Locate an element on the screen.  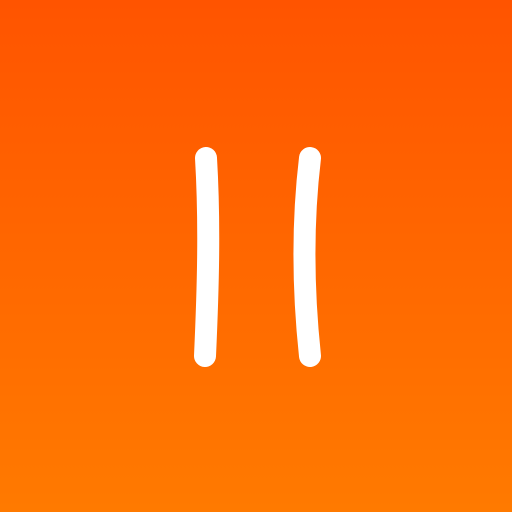
pause-bar-right is located at coordinates (307, 257).